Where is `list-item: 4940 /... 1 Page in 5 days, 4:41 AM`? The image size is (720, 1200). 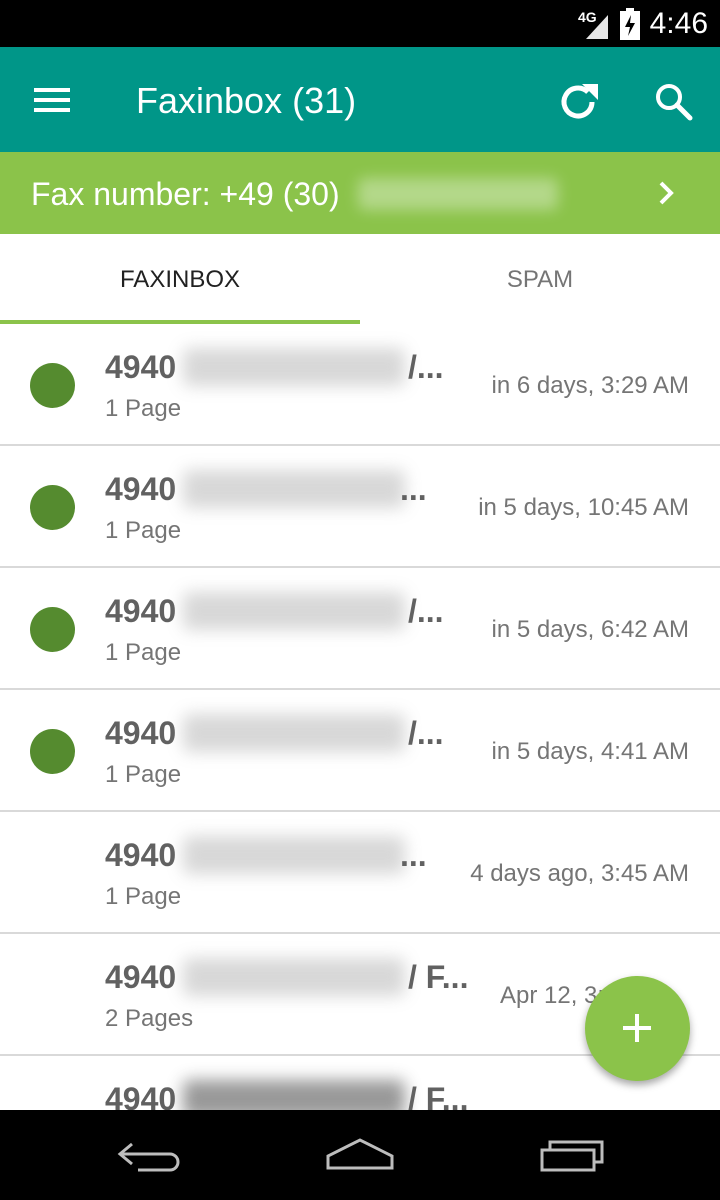
list-item: 4940 /... 1 Page in 5 days, 4:41 AM is located at coordinates (360, 751).